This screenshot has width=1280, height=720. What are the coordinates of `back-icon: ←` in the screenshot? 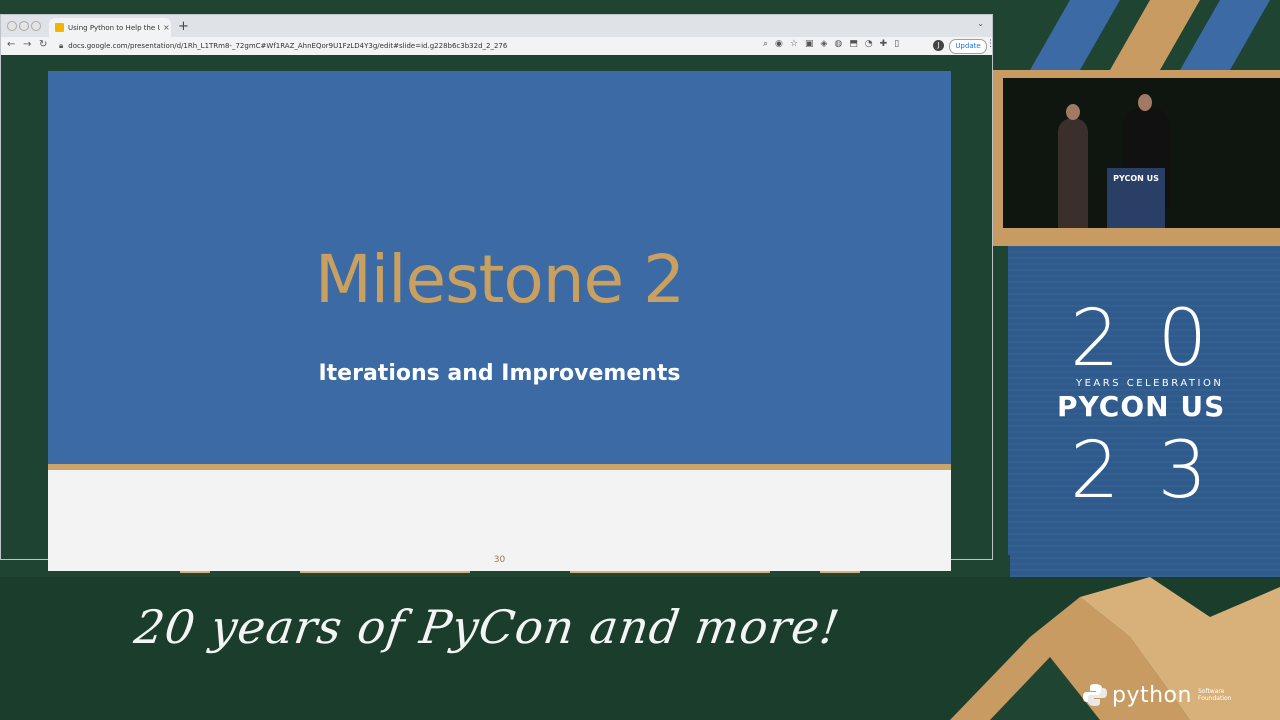 It's located at (11, 44).